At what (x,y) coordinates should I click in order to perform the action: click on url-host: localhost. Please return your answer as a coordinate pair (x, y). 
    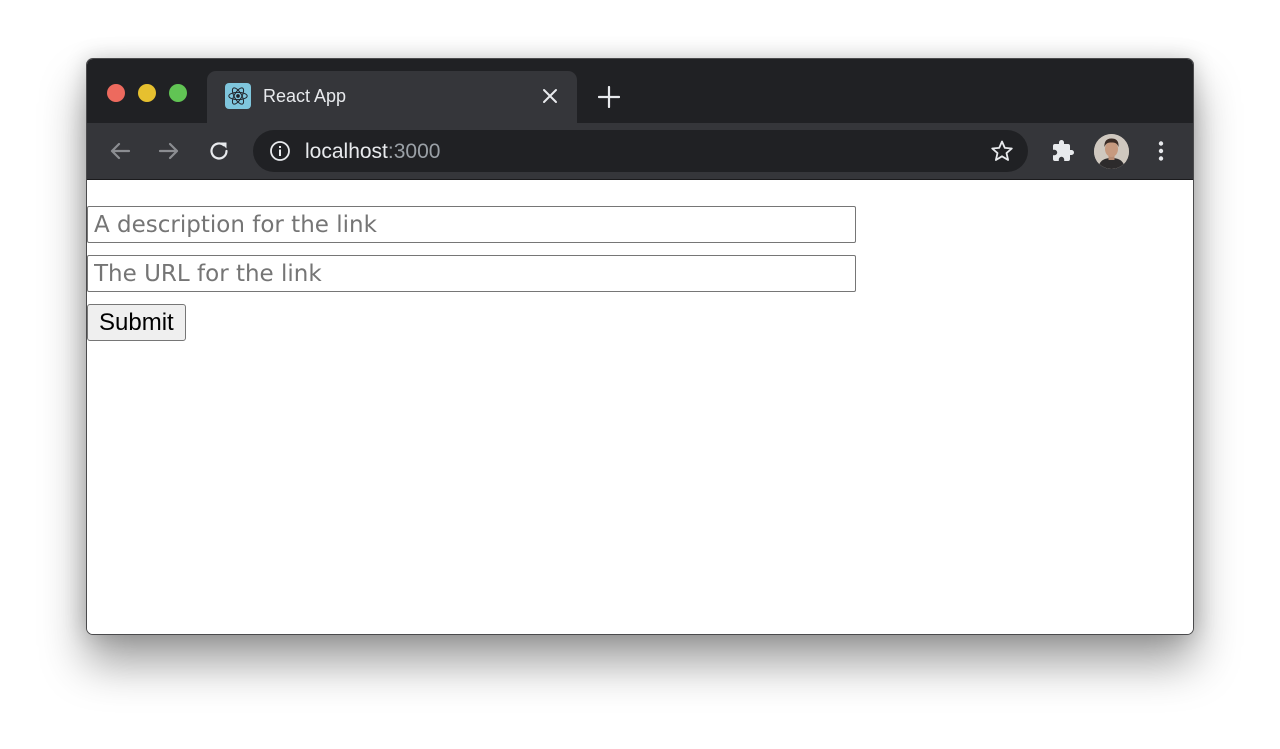
    Looking at the image, I should click on (346, 151).